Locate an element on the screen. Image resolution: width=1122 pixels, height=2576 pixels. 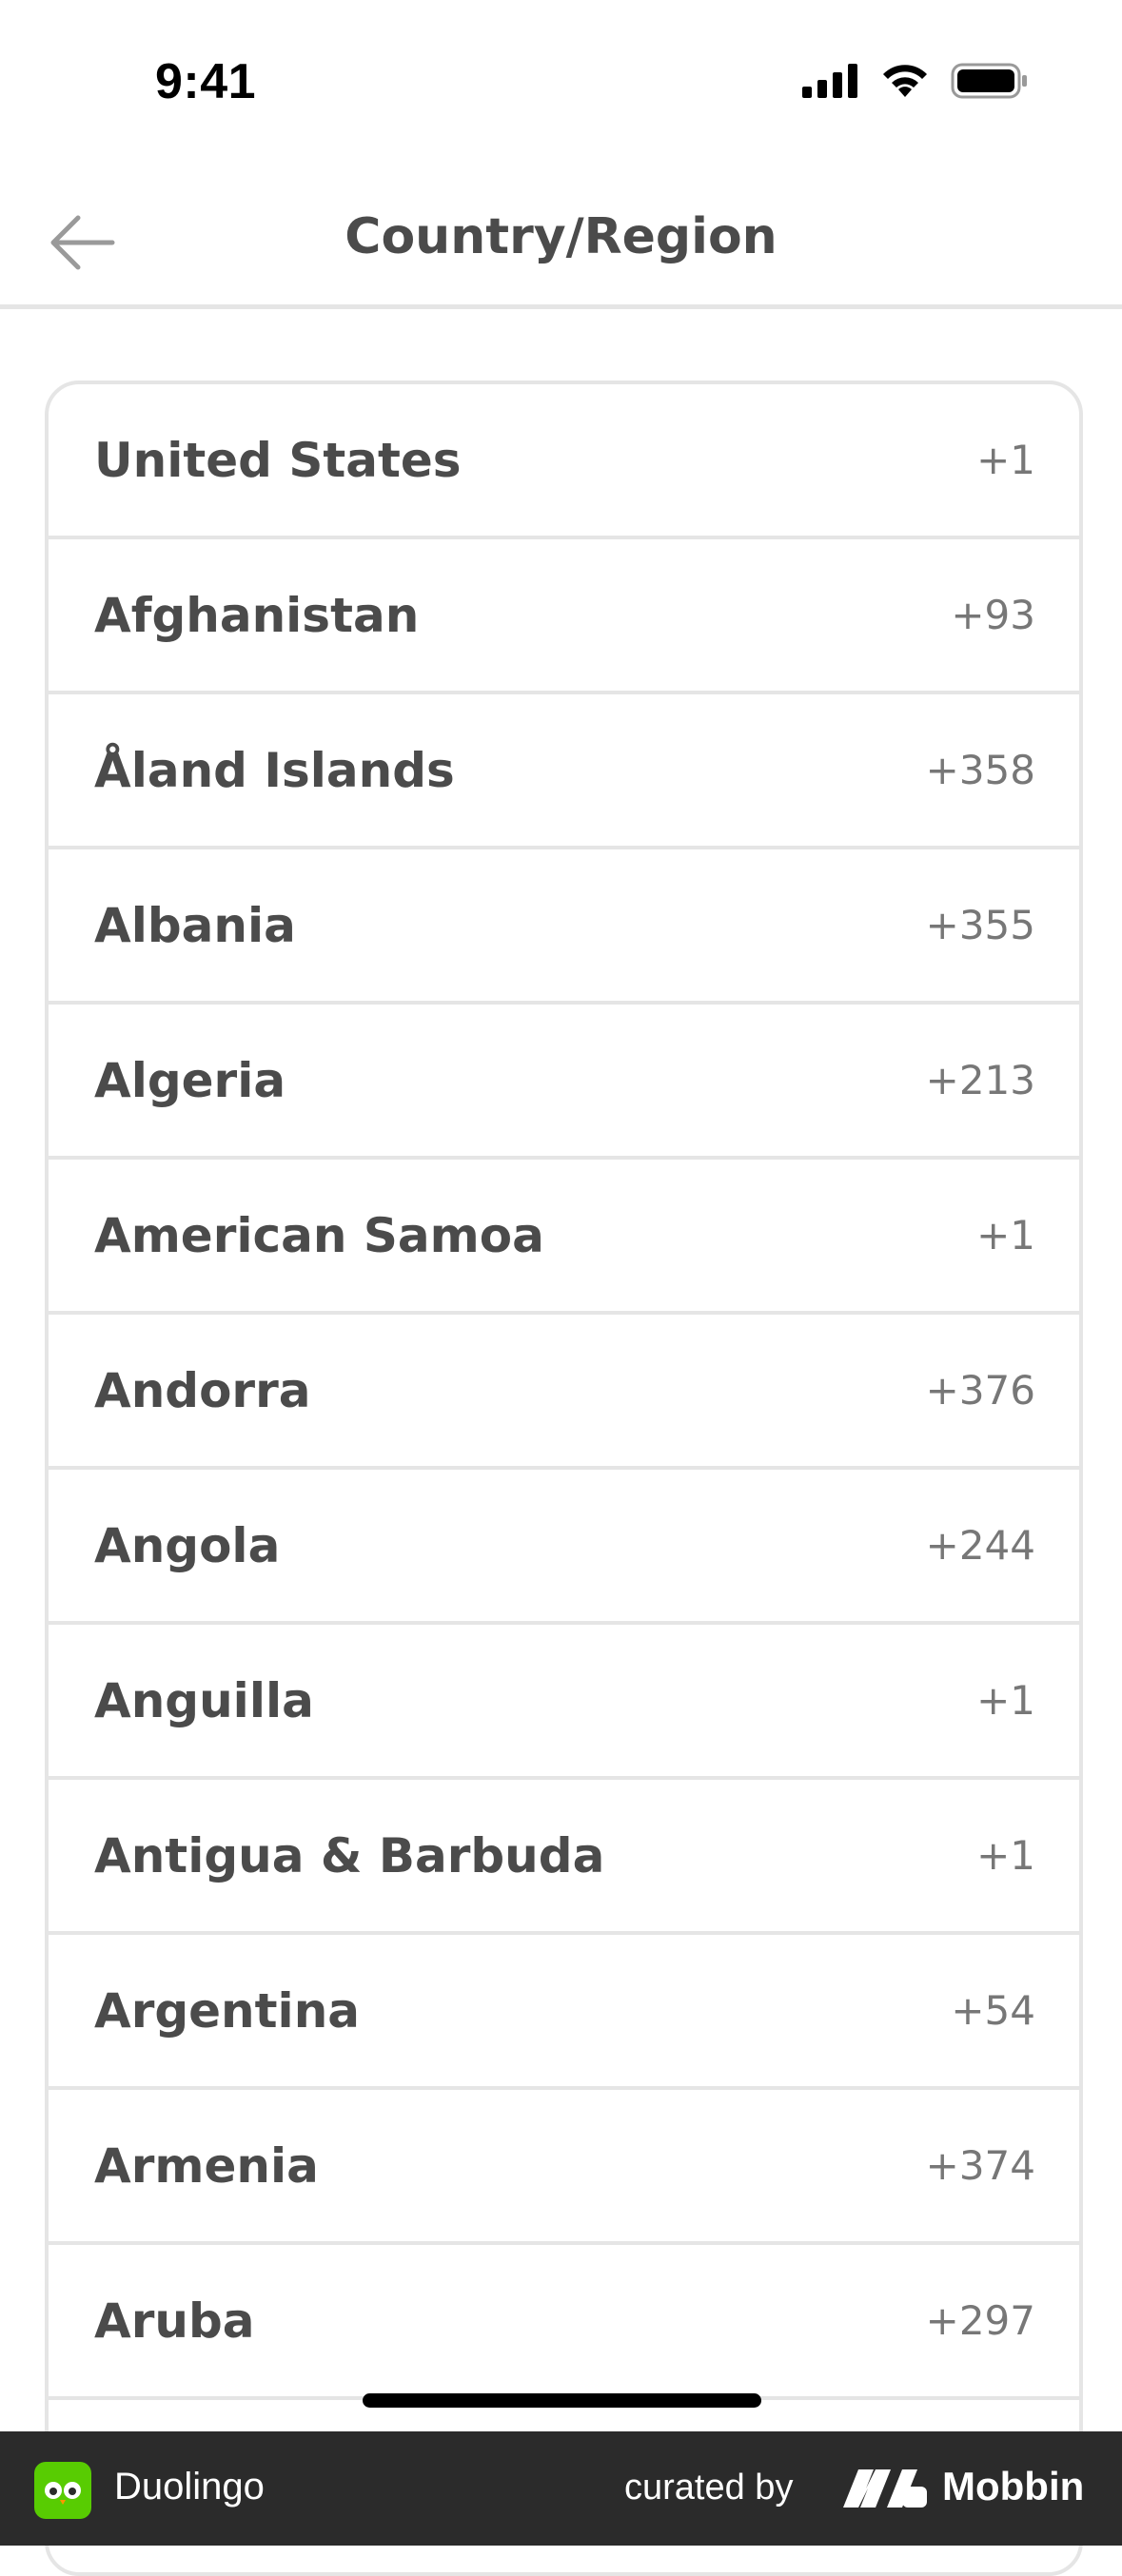
footer-banner: Duolingo curated by Mobbin is located at coordinates (561, 2489).